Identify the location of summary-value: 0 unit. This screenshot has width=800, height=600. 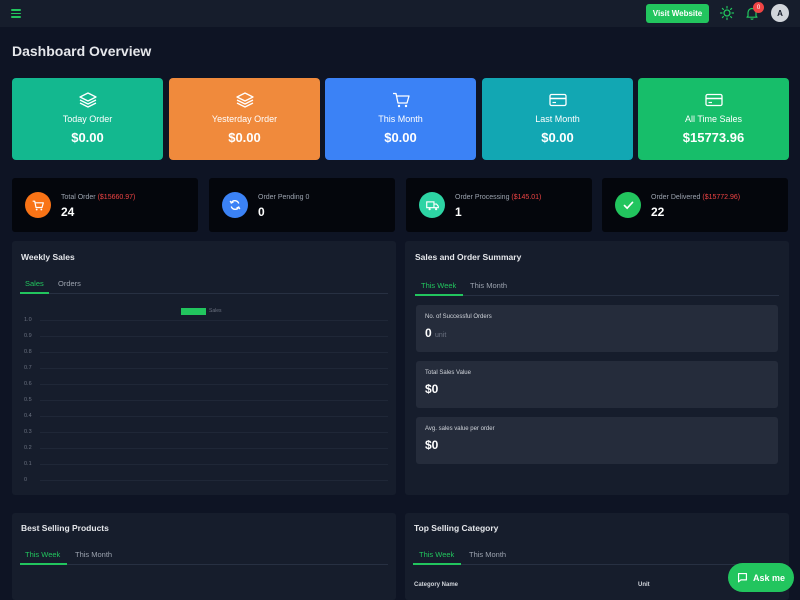
(436, 333).